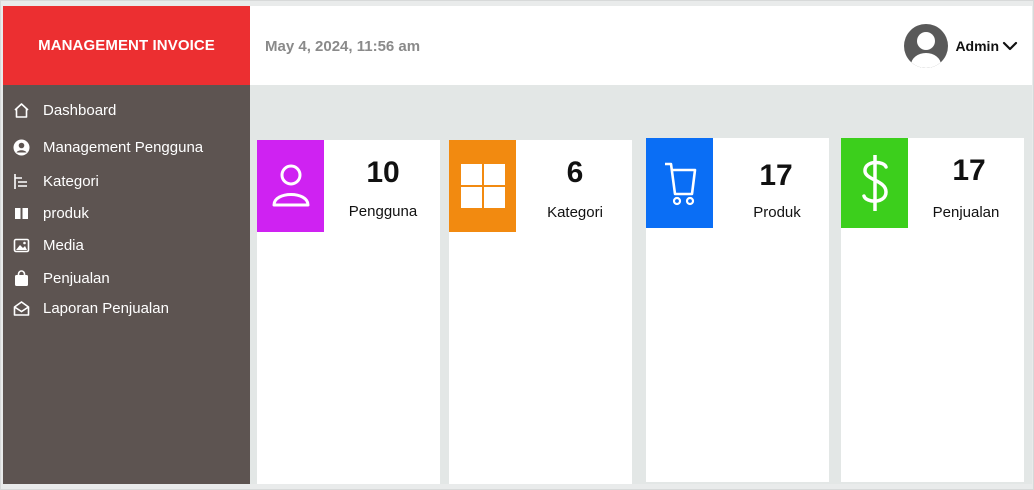 The height and width of the screenshot is (490, 1034). I want to click on brand-title: MANAGEMENT INVOICE, so click(126, 45).